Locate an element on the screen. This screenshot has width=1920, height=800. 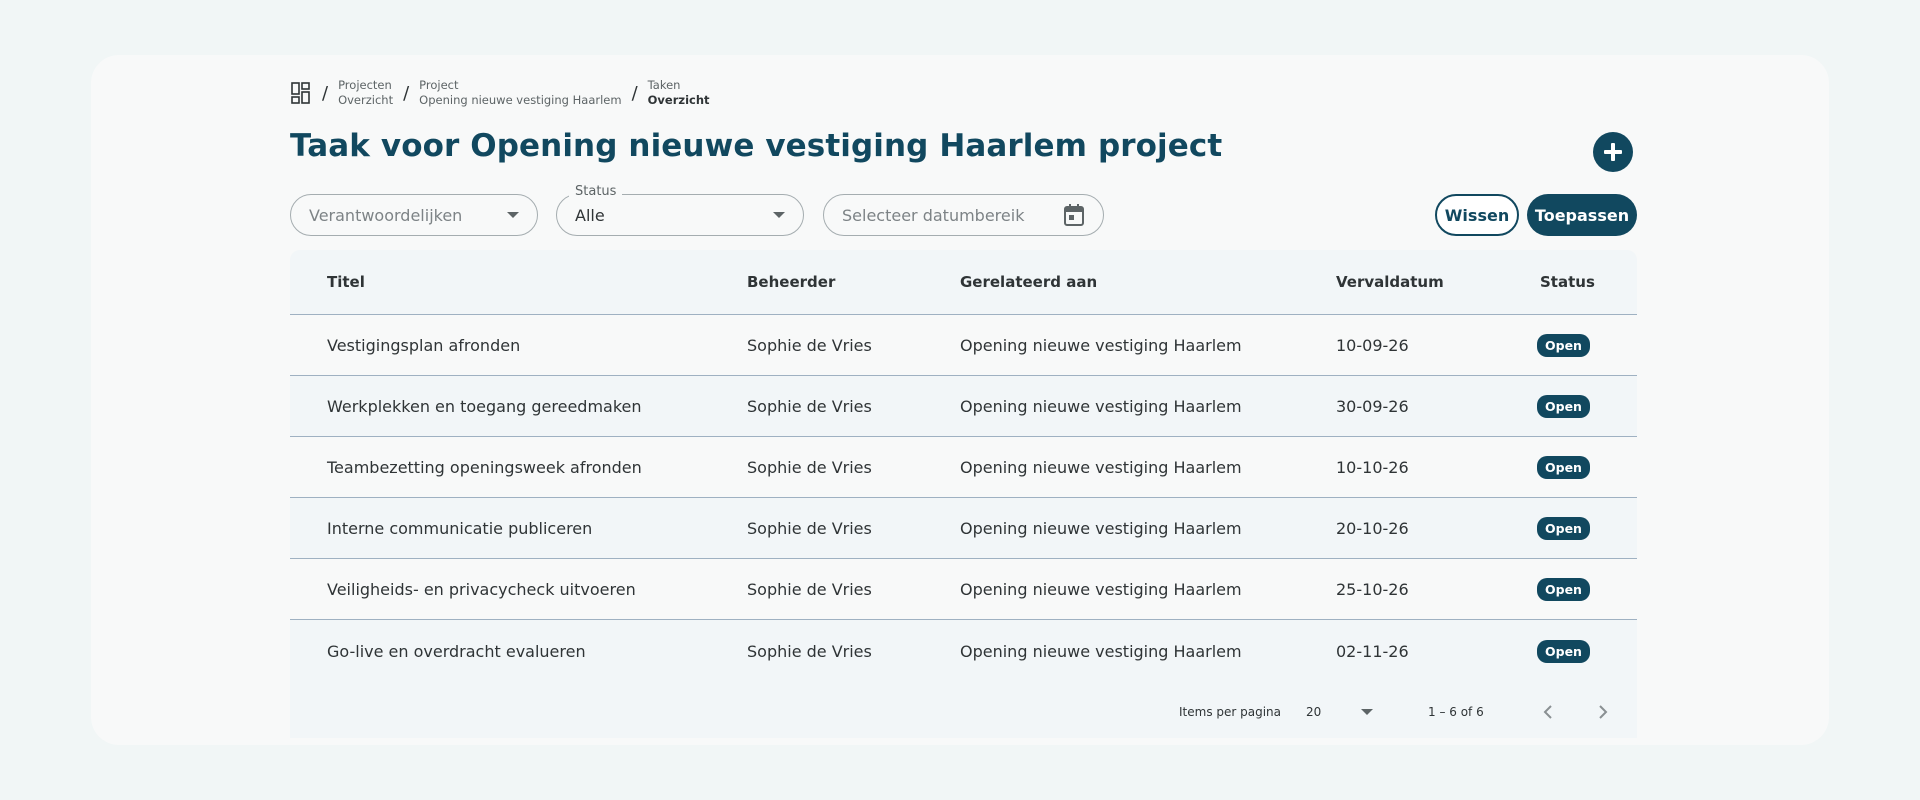
task-due-date: 20-10-26 is located at coordinates (1372, 528).